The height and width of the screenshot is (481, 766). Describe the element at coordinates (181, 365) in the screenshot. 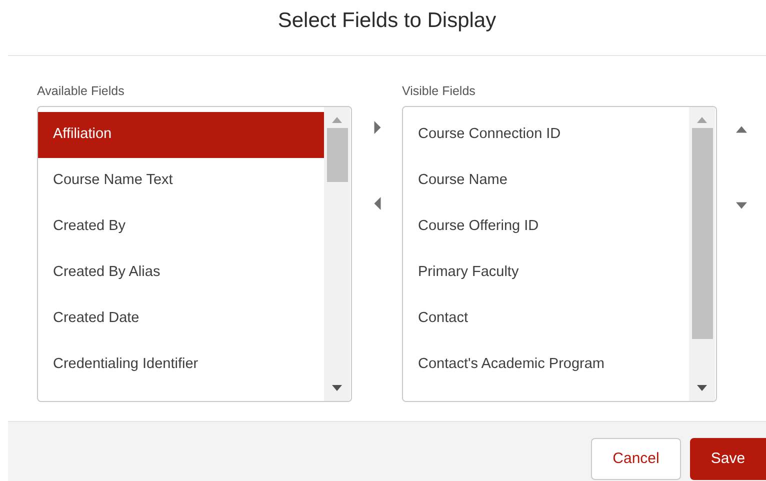

I see `list-item: Credentialing Identifier` at that location.